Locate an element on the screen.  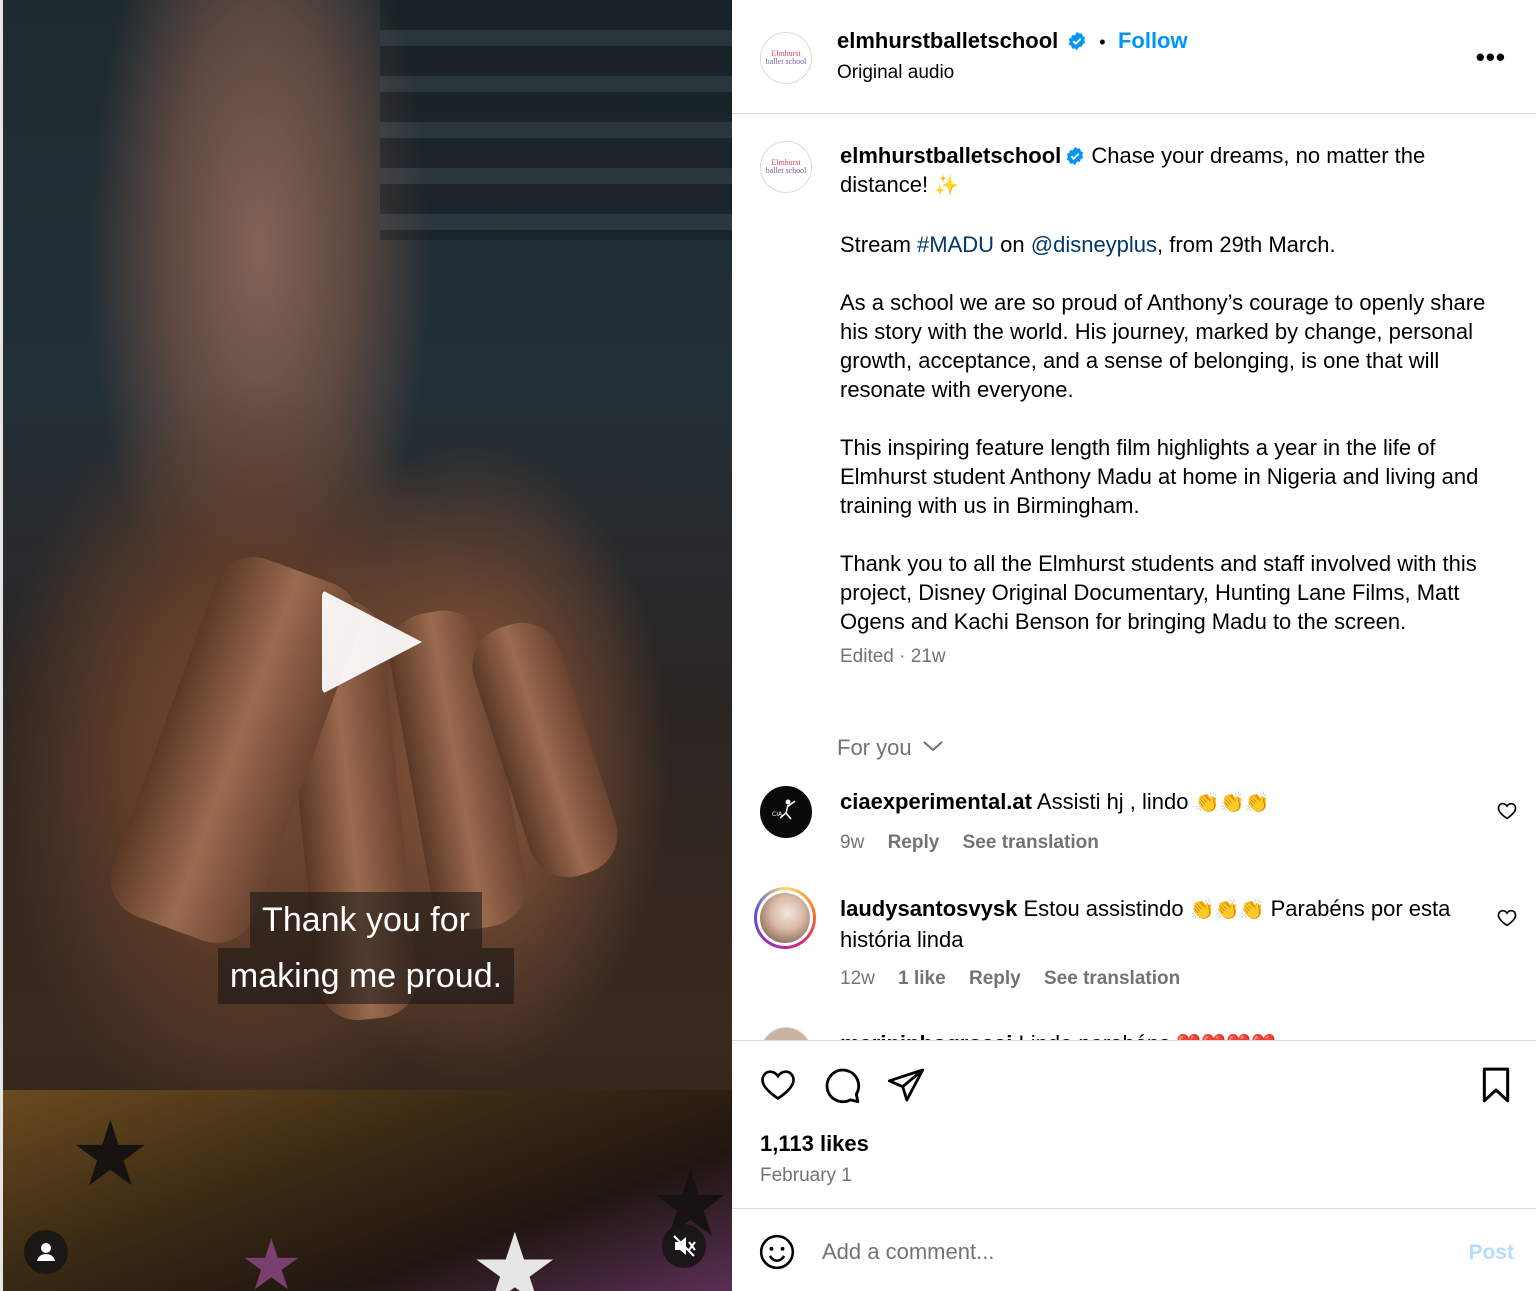
comment-username: ciaexperimental.at is located at coordinates (936, 801).